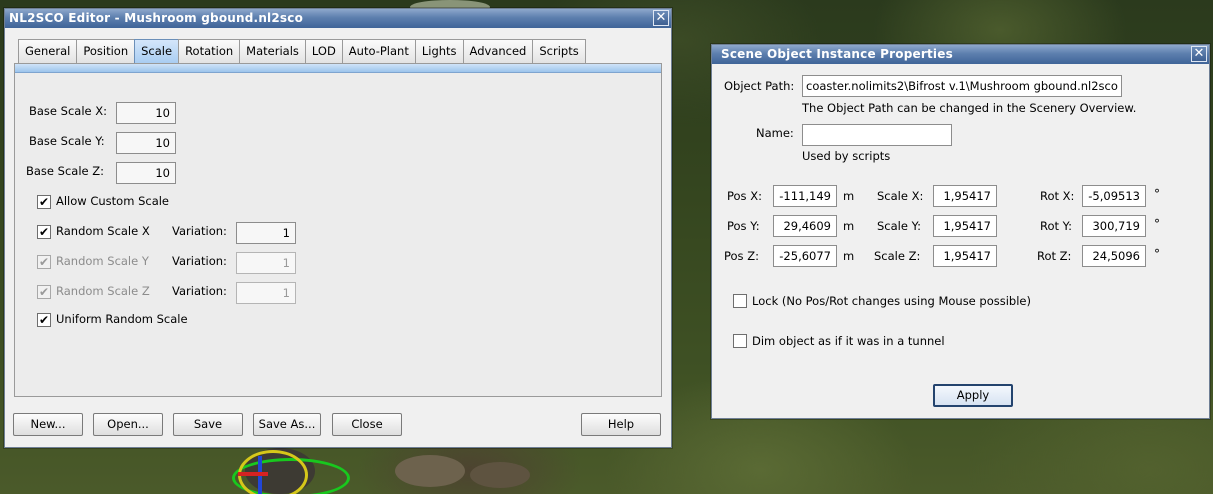 This screenshot has height=494, width=1213. What do you see at coordinates (367, 424) in the screenshot?
I see `close-button: Close` at bounding box center [367, 424].